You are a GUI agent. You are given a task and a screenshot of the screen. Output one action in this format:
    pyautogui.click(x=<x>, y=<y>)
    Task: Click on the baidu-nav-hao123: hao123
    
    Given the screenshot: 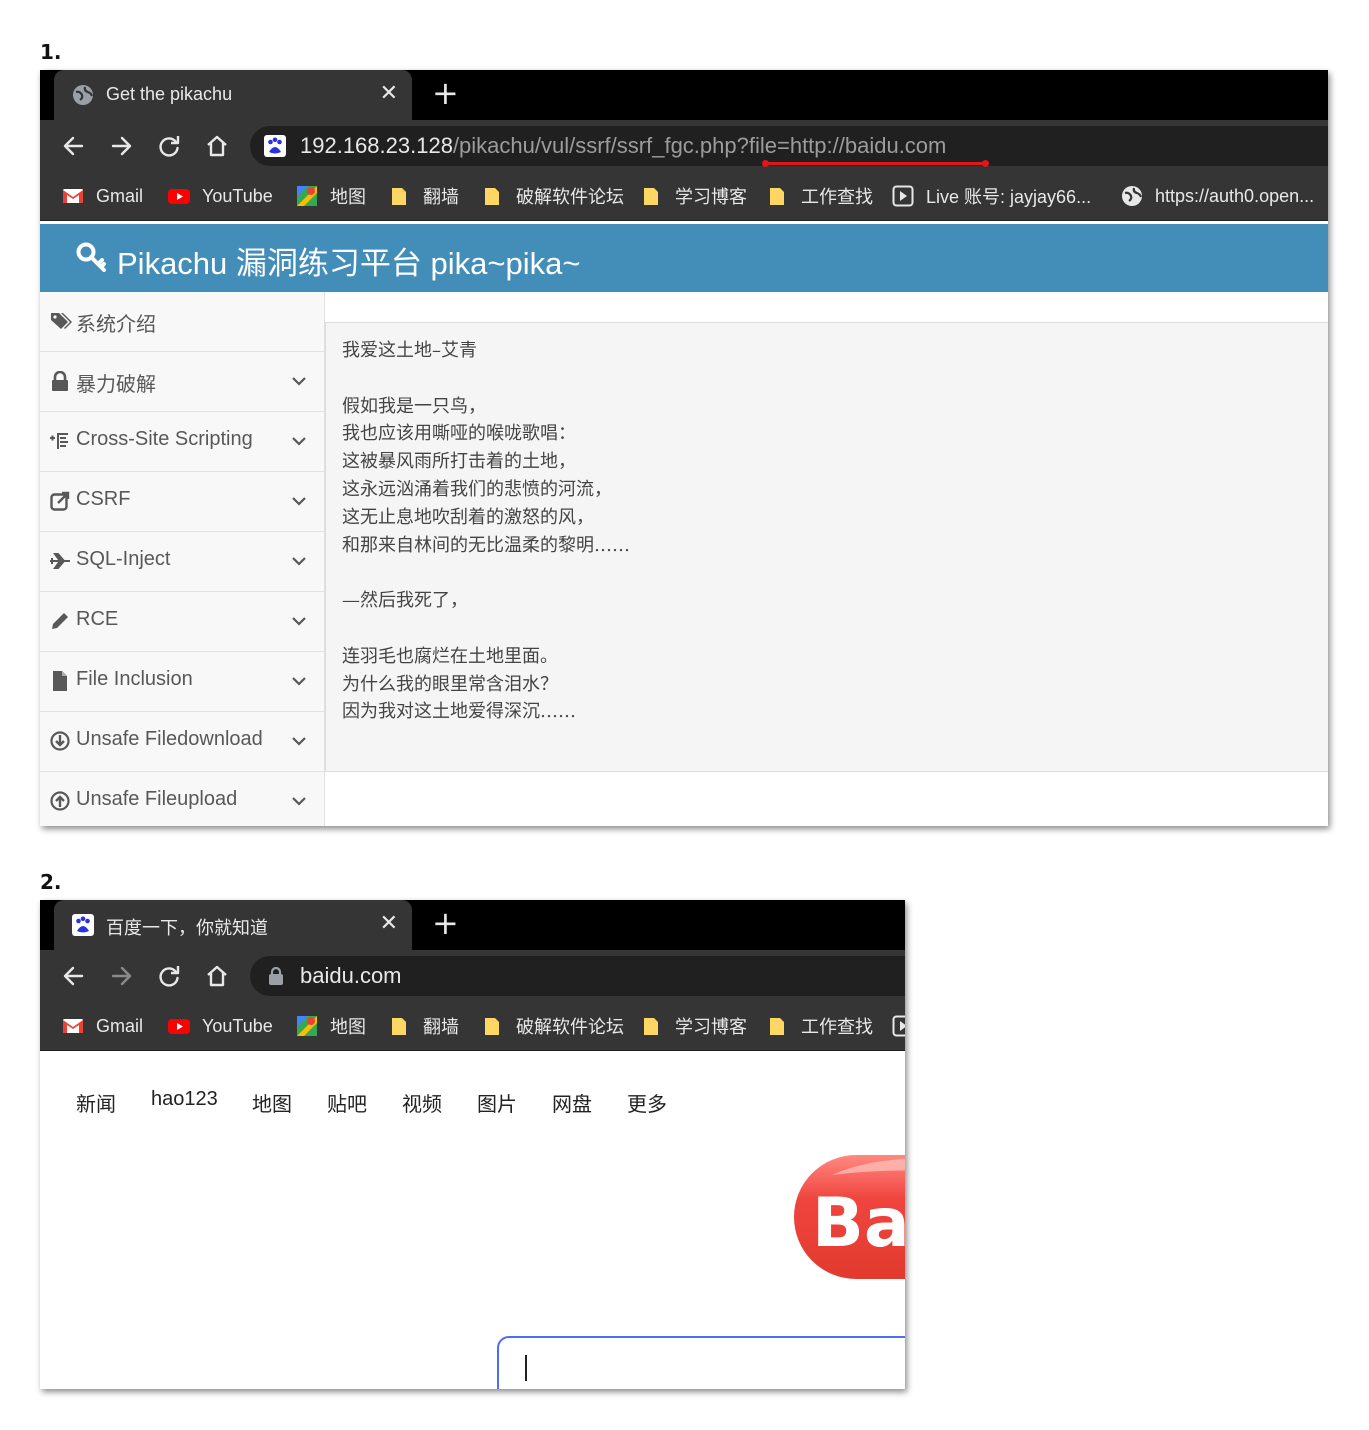 What is the action you would take?
    pyautogui.click(x=184, y=1099)
    